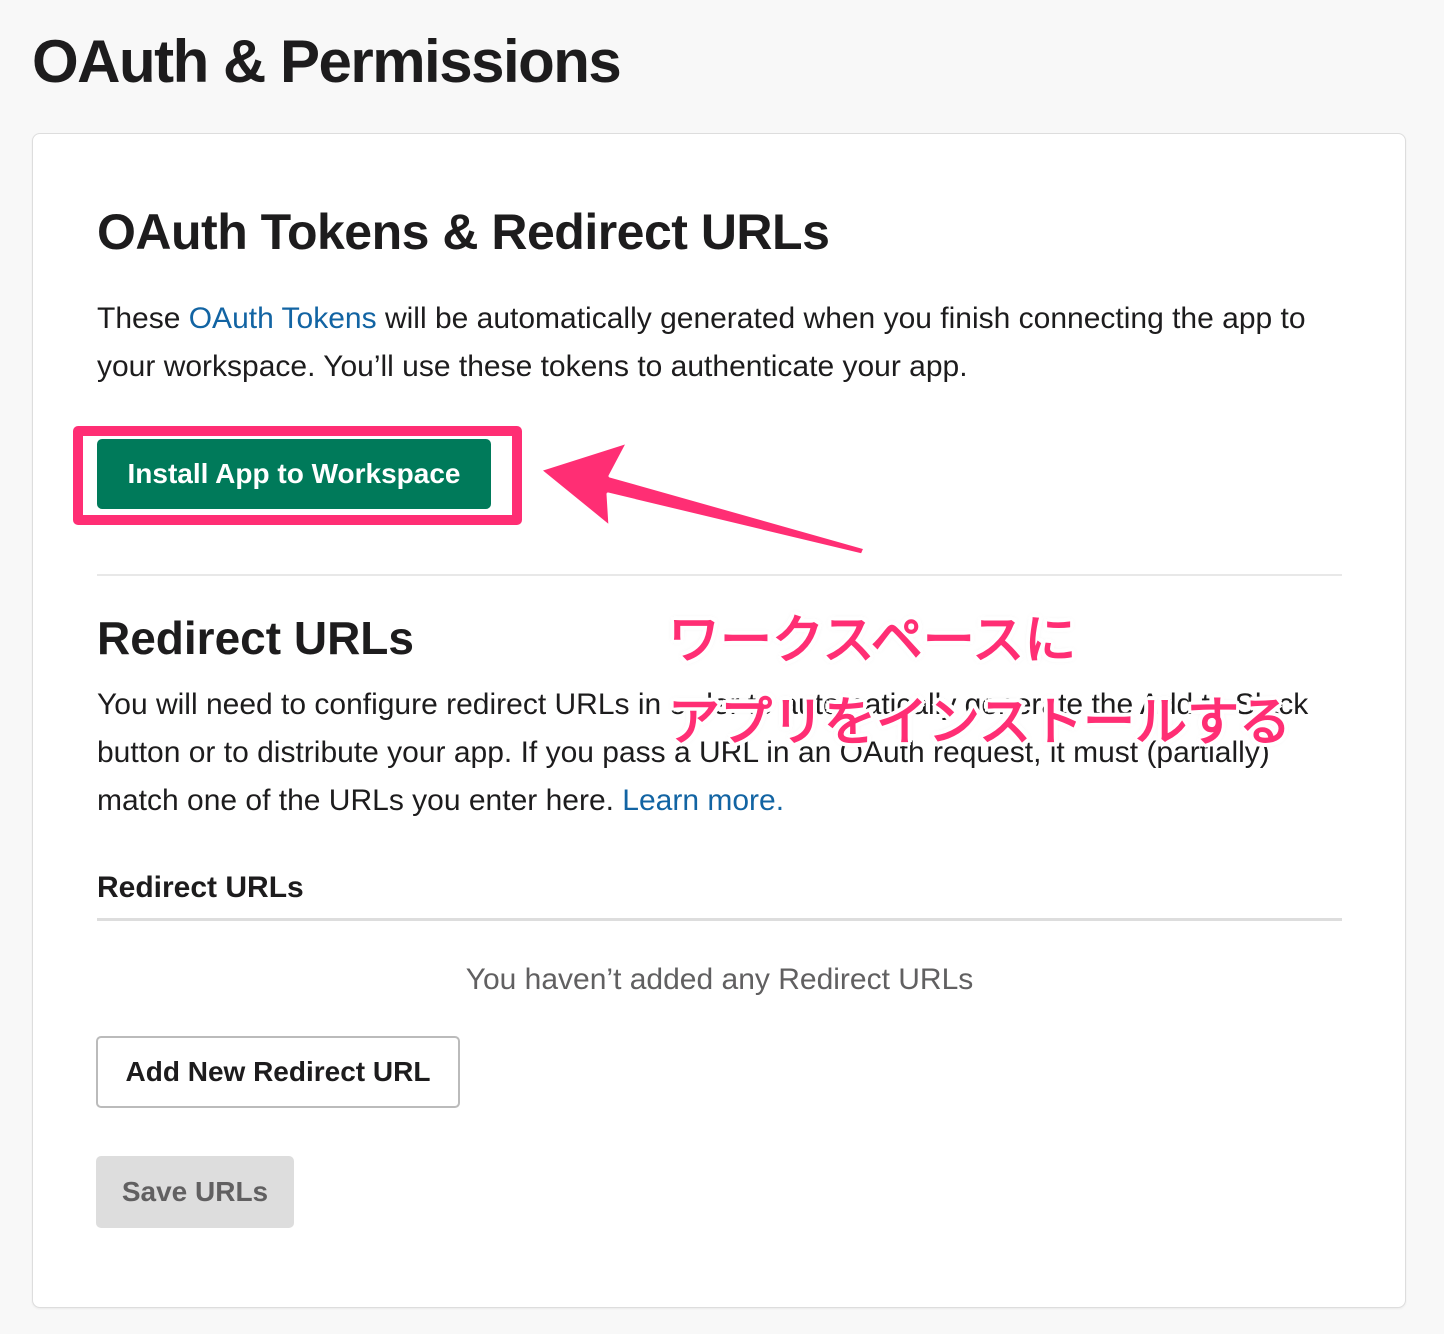 This screenshot has height=1334, width=1444. I want to click on section-divider, so click(719, 575).